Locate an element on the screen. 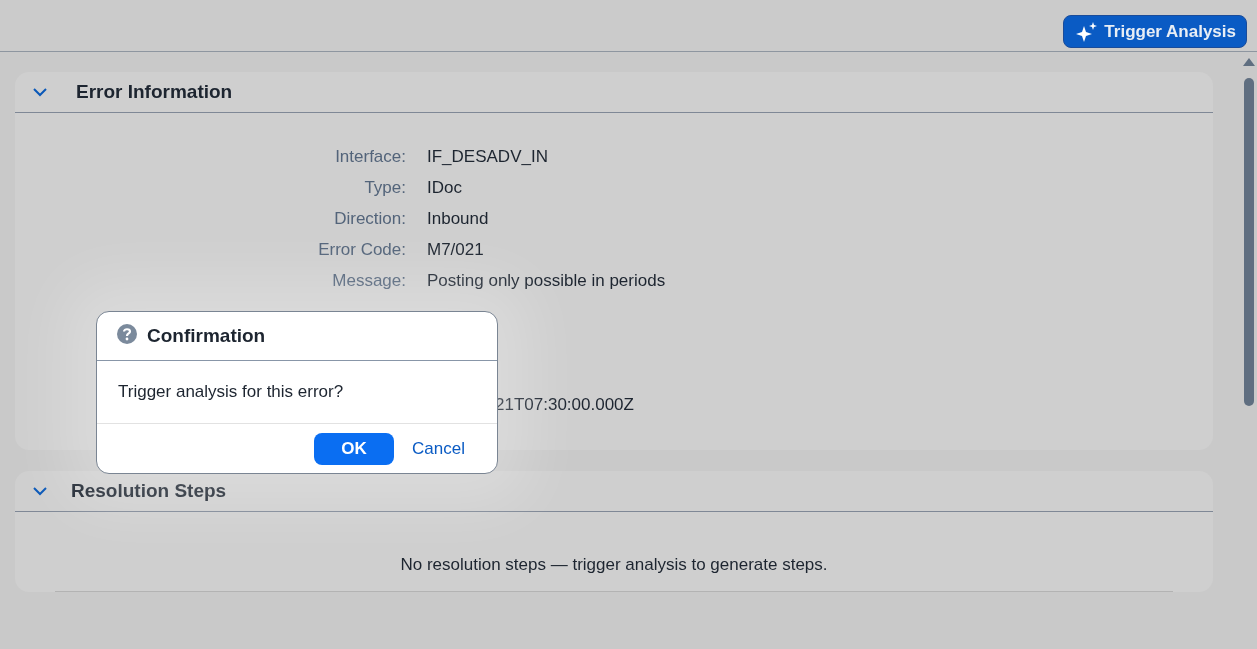  field-value: IF_DESADV_IN is located at coordinates (487, 156).